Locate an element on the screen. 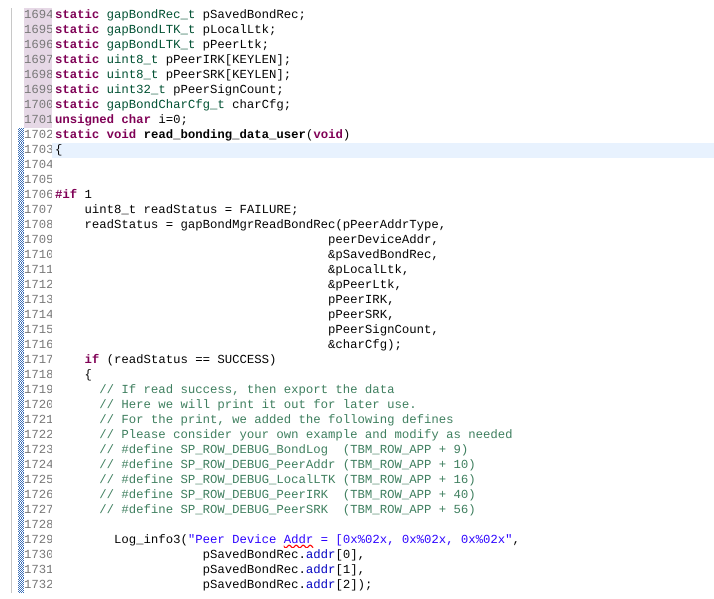 This screenshot has width=714, height=599. line-number: 1701 is located at coordinates (38, 120).